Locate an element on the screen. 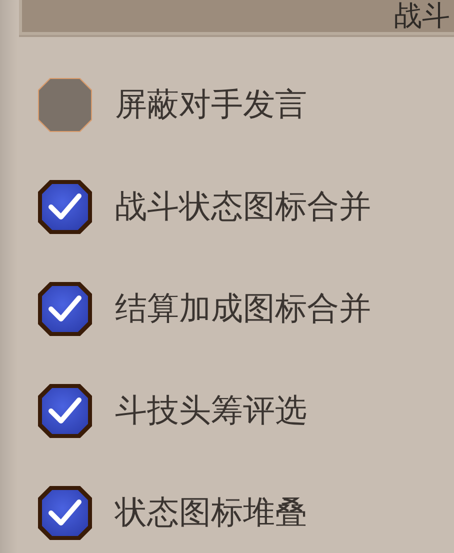  option-label: 状态图标堆叠 is located at coordinates (211, 512).